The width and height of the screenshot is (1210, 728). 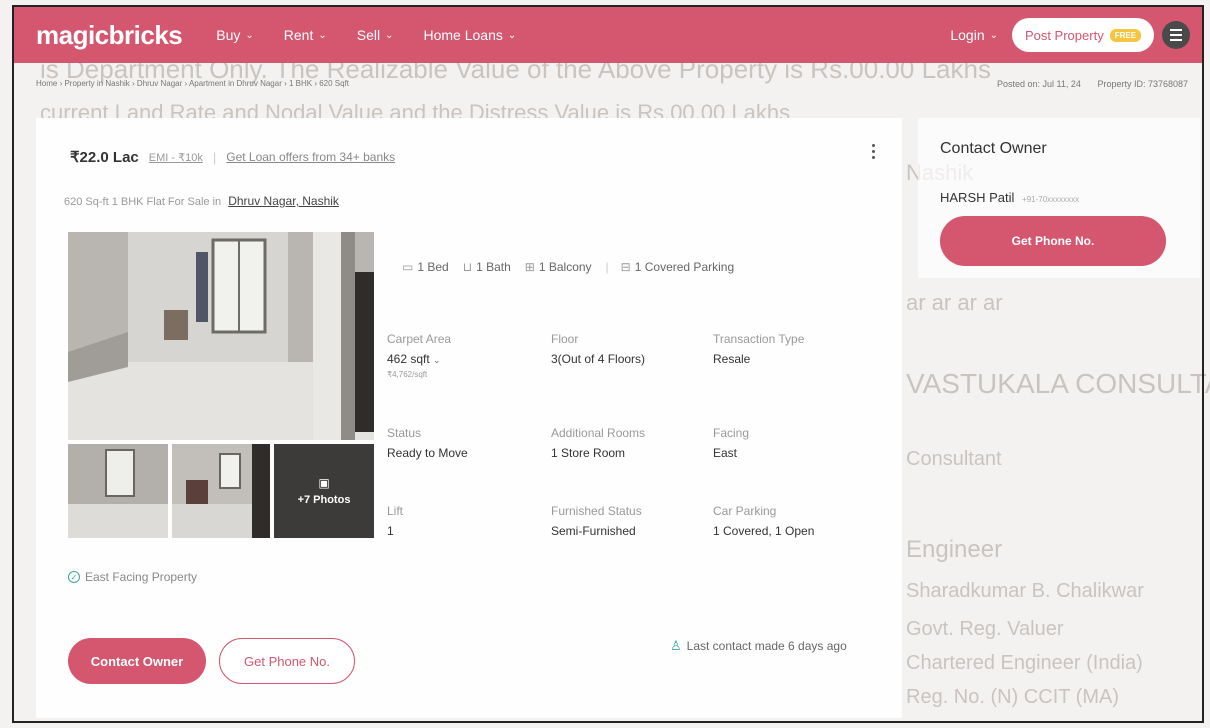 I want to click on main-nav: Buy ⌄ Rent ⌄ Sell ⌄ Home Loans ⌄, so click(x=381, y=35).